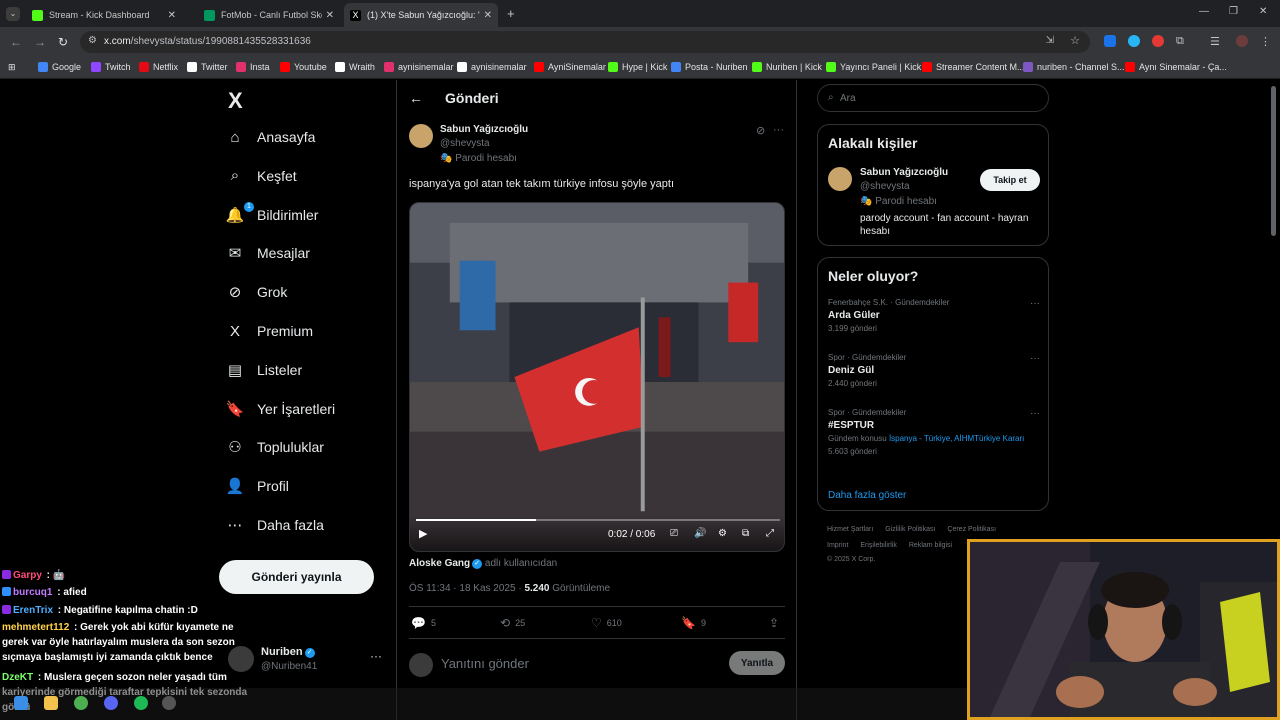  I want to click on nav-item-daha-fazla: ⋯ Daha fazla, so click(275, 525).